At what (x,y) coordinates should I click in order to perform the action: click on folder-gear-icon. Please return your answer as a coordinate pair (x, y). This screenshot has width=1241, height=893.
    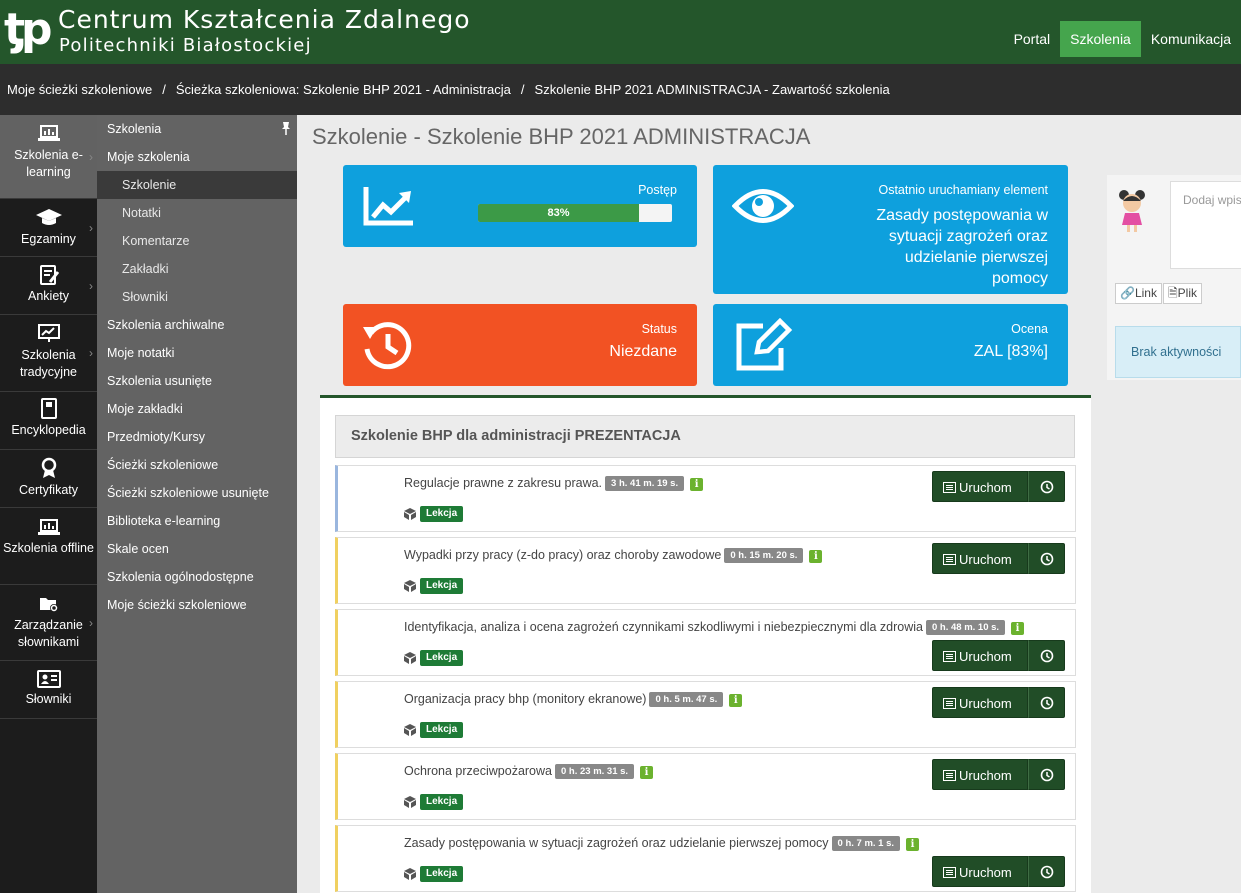
    Looking at the image, I should click on (48, 605).